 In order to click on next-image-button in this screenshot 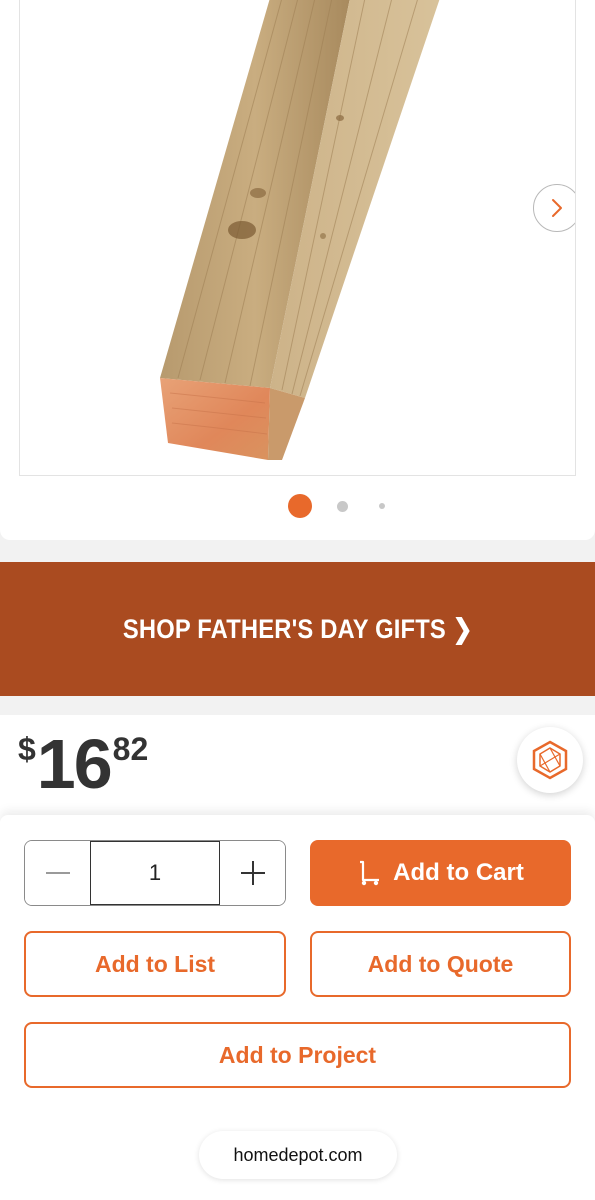, I will do `click(554, 208)`.